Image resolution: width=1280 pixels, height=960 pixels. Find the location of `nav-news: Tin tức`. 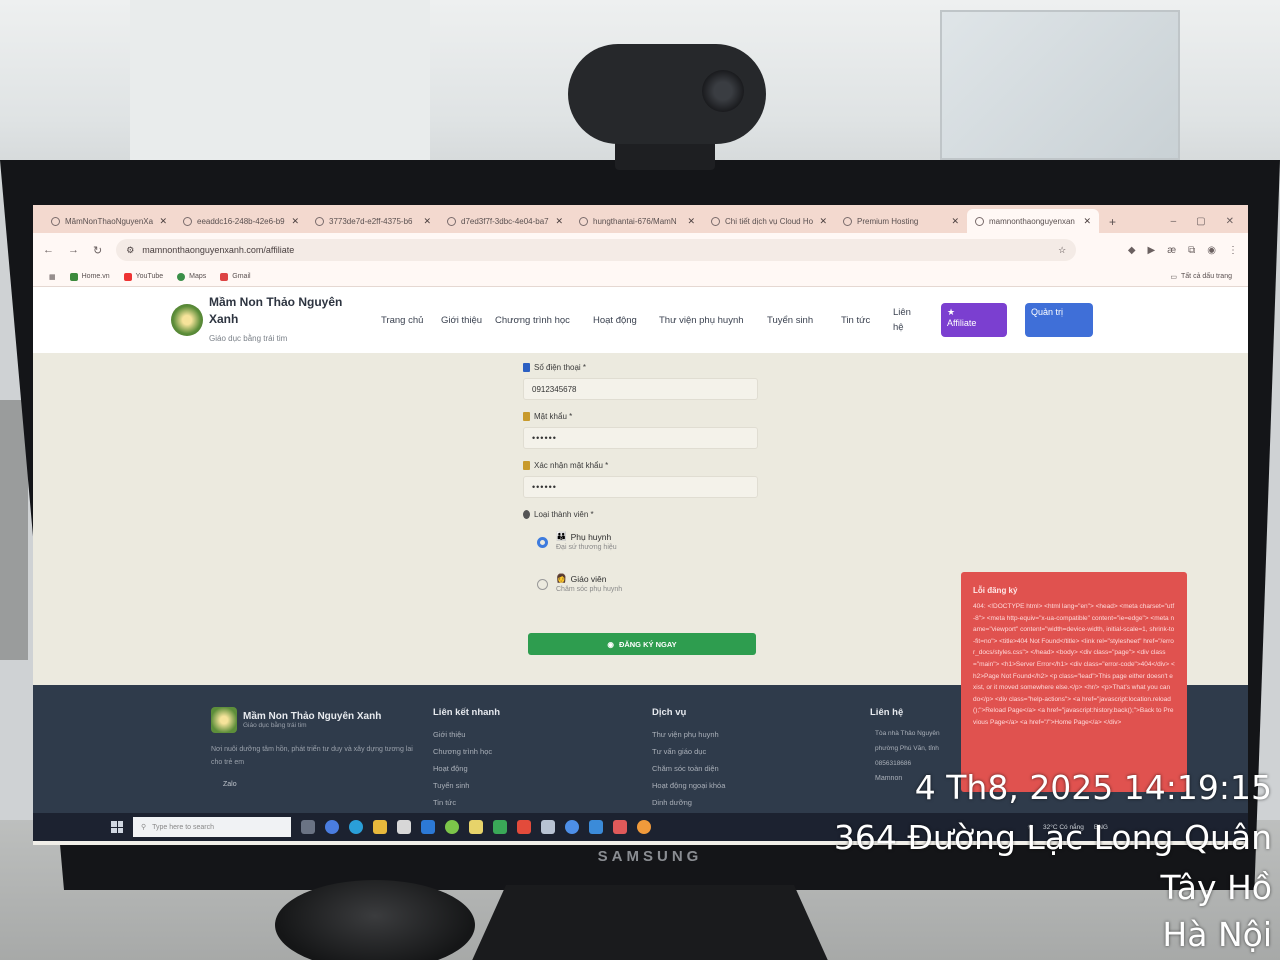

nav-news: Tin tức is located at coordinates (867, 320).